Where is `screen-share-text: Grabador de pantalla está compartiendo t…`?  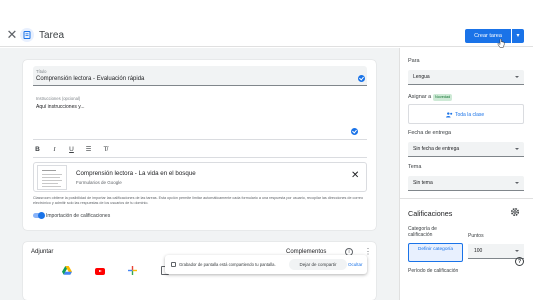
screen-share-text: Grabador de pantalla está compartiendo t… is located at coordinates (227, 264).